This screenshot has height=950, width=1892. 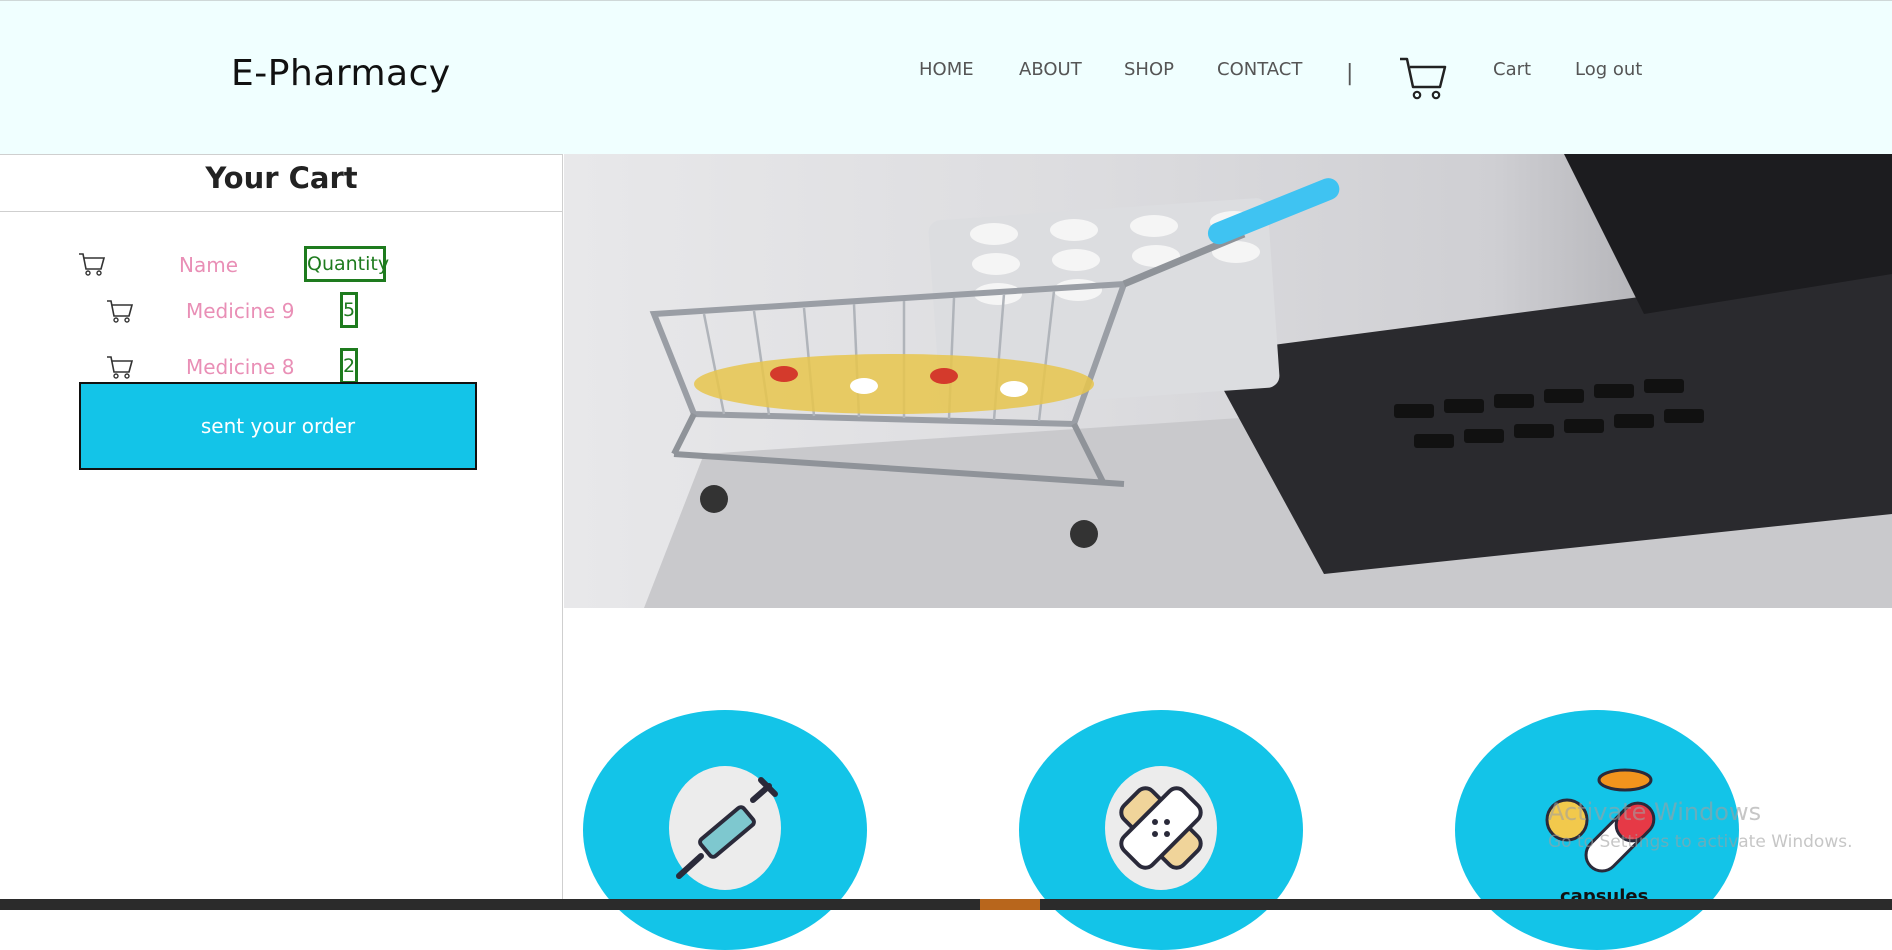 I want to click on cart-title: Your Cart, so click(x=281, y=178).